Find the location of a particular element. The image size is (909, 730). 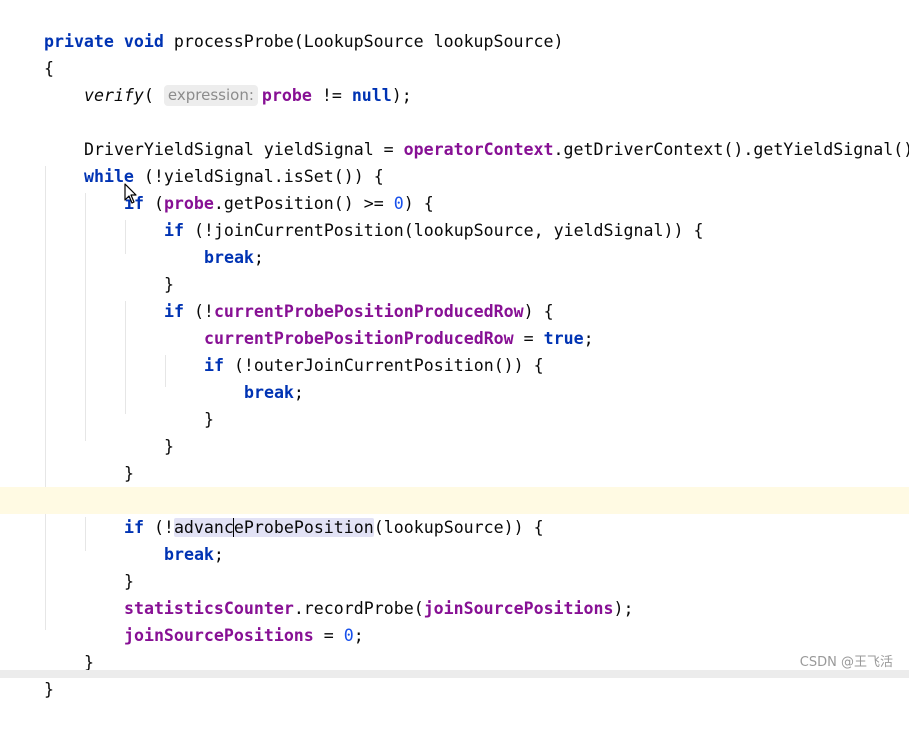

code-line-23: joinSourcePositions = 0; is located at coordinates (224, 620).